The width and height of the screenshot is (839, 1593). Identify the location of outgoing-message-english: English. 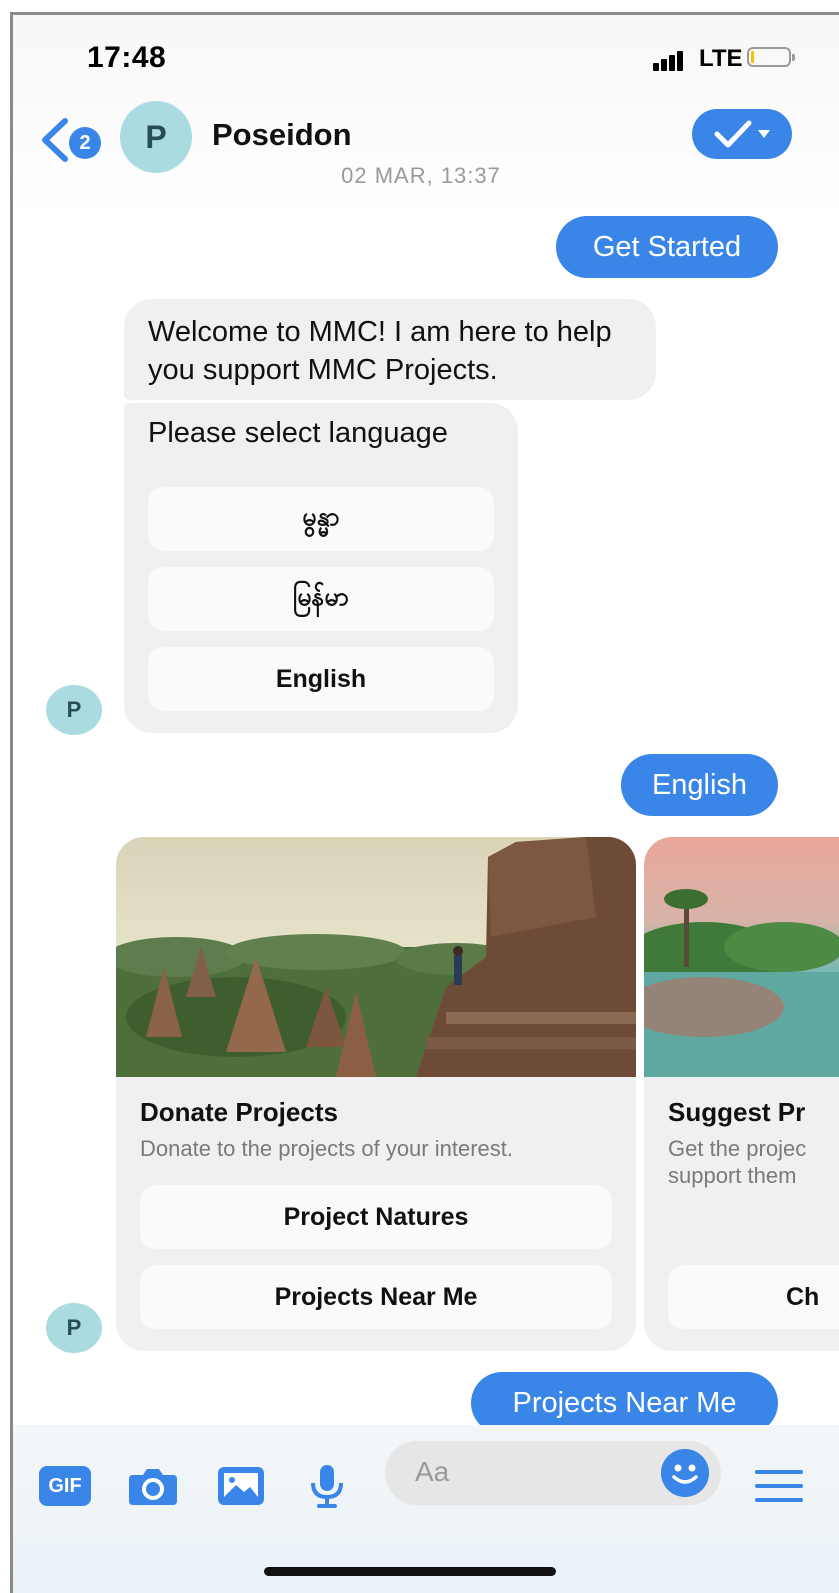
(699, 785).